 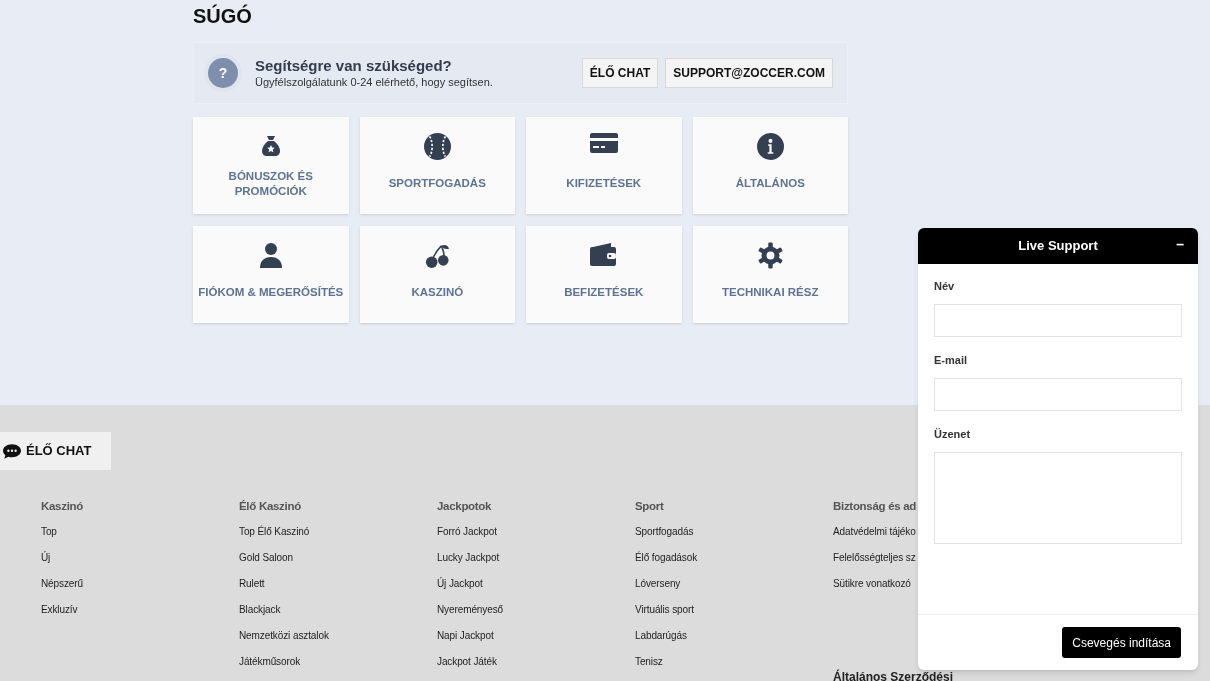 What do you see at coordinates (465, 635) in the screenshot?
I see `footer-link: Napi Jackpot` at bounding box center [465, 635].